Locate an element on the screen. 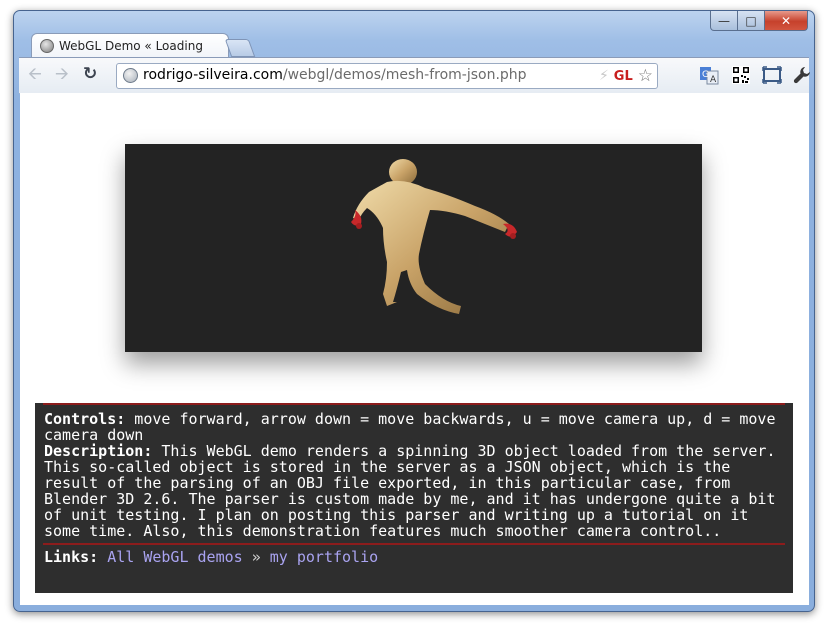 This screenshot has width=830, height=631. gl-extension-icon: GL is located at coordinates (623, 76).